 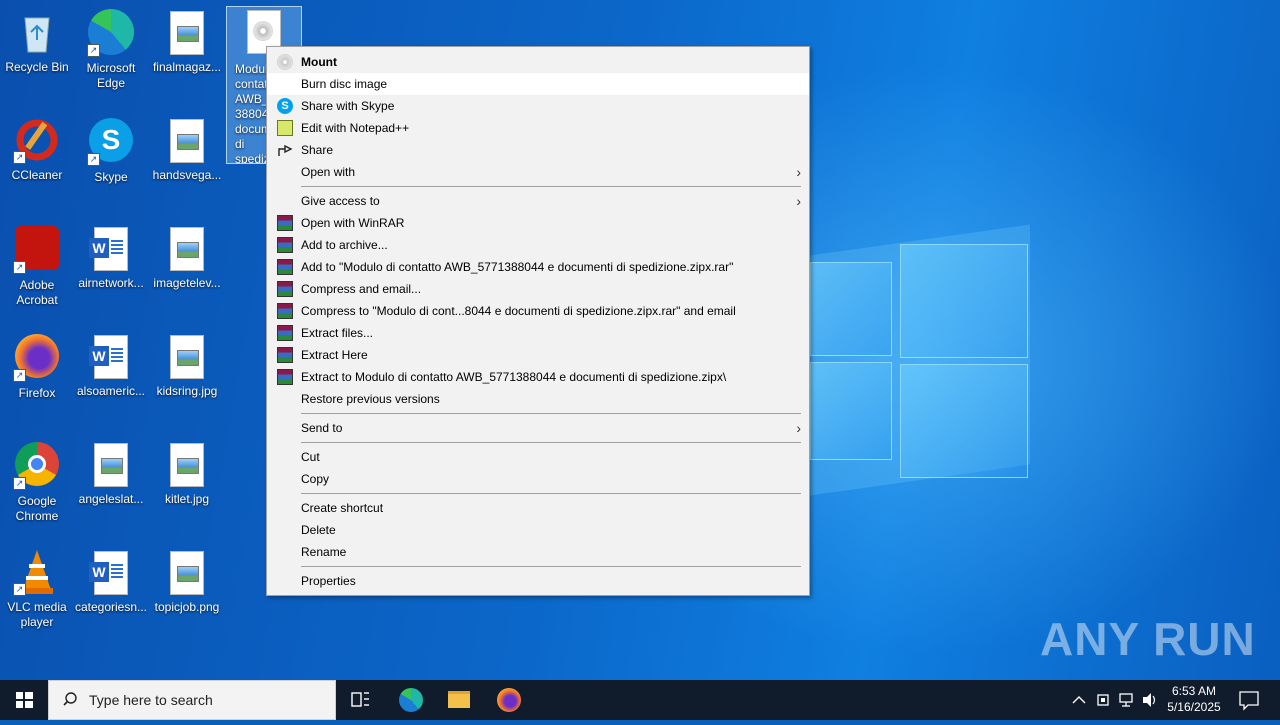 What do you see at coordinates (1150, 700) in the screenshot?
I see `tray-volume-icon` at bounding box center [1150, 700].